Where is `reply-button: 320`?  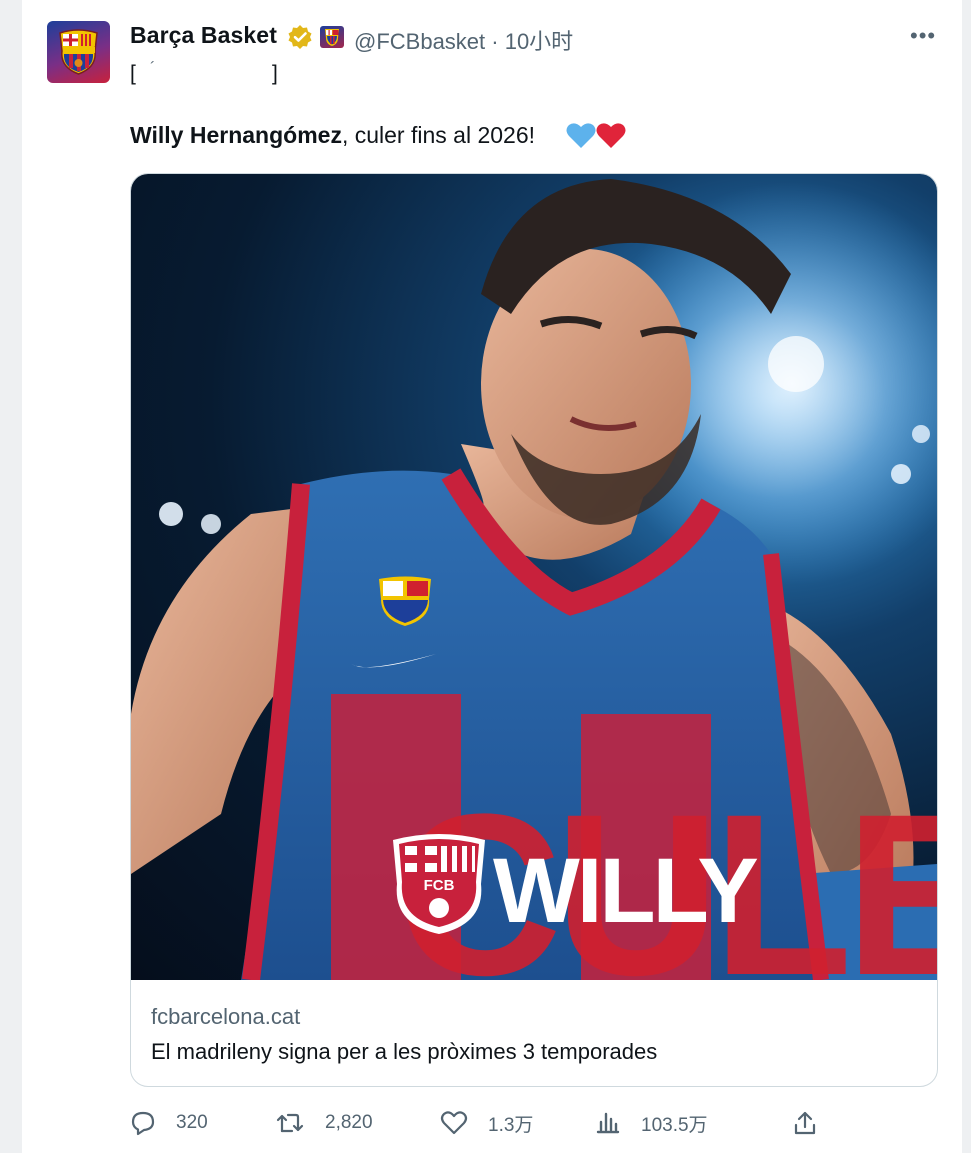
reply-button: 320 is located at coordinates (169, 1123).